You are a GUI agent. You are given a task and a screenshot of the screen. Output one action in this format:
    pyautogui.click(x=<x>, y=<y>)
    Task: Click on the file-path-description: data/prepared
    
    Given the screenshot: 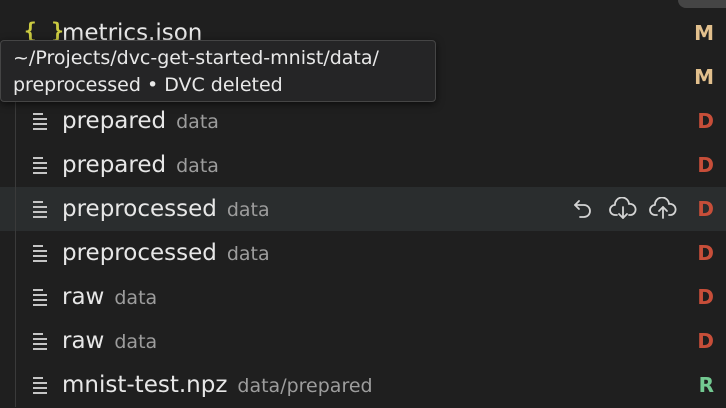 What is the action you would take?
    pyautogui.click(x=305, y=386)
    